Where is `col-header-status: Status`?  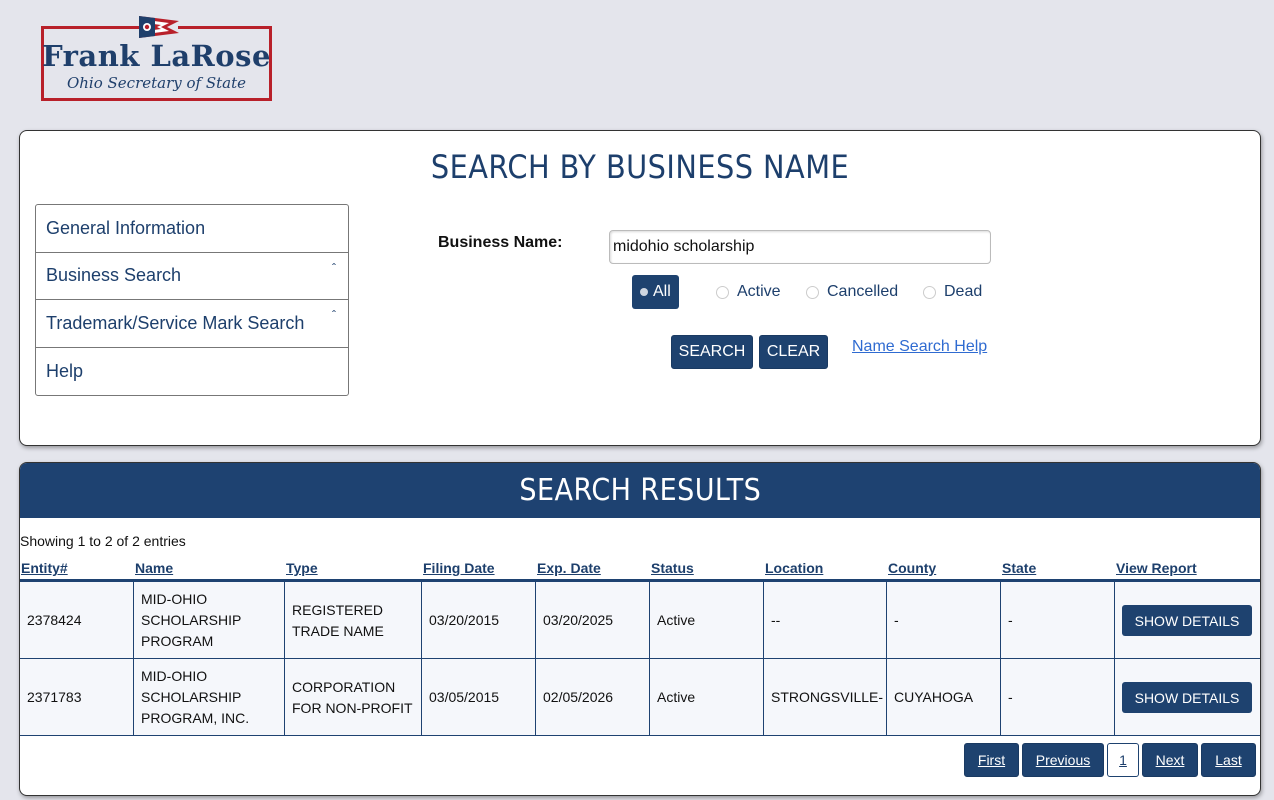
col-header-status: Status is located at coordinates (672, 568).